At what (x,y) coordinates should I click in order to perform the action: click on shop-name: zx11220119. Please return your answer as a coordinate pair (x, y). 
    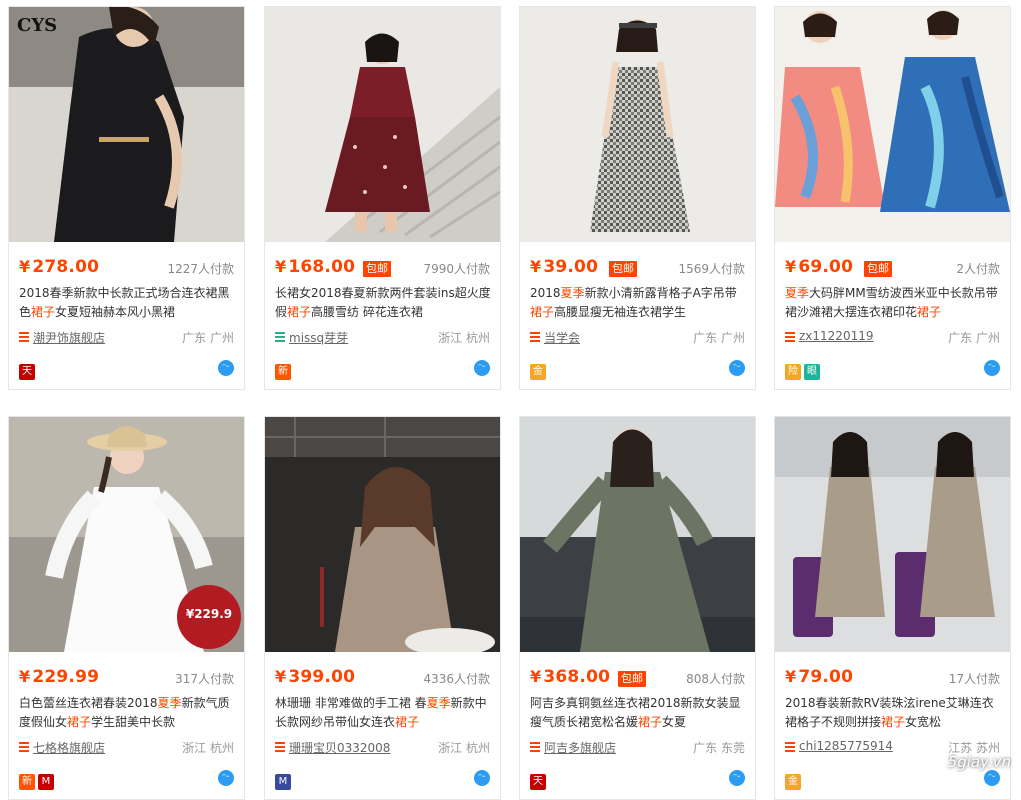
    Looking at the image, I should click on (836, 336).